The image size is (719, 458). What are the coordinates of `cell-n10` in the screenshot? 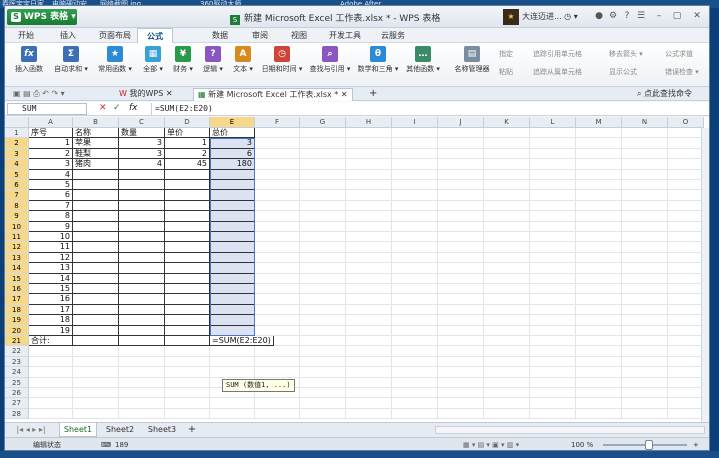 It's located at (645, 226).